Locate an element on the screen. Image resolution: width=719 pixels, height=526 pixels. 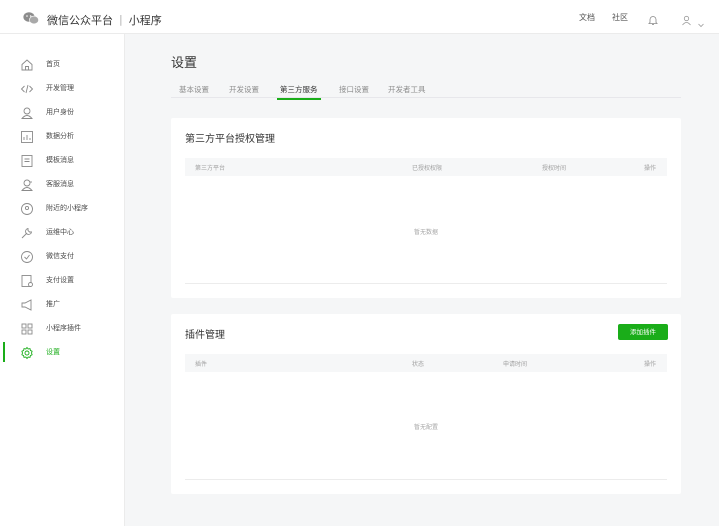
settings-tabs: 基本设置 开发设置 第三方服务 接口设置 开发者工具 is located at coordinates (426, 90).